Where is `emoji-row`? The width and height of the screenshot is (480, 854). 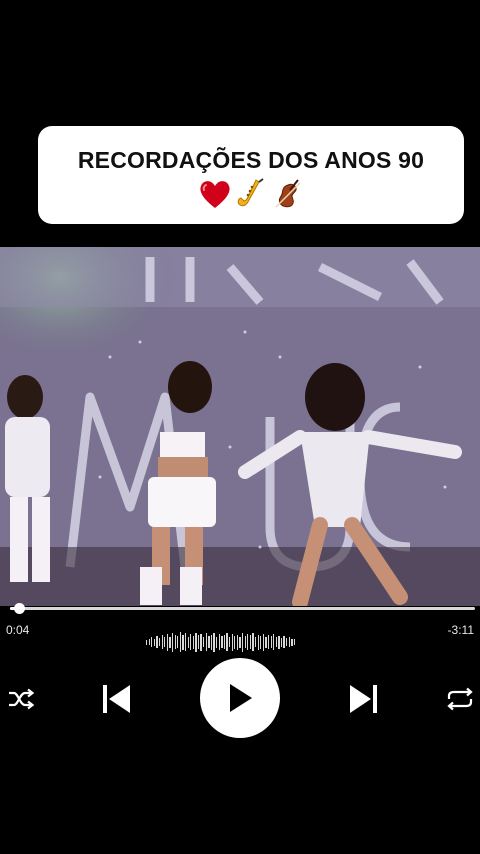 emoji-row is located at coordinates (251, 194).